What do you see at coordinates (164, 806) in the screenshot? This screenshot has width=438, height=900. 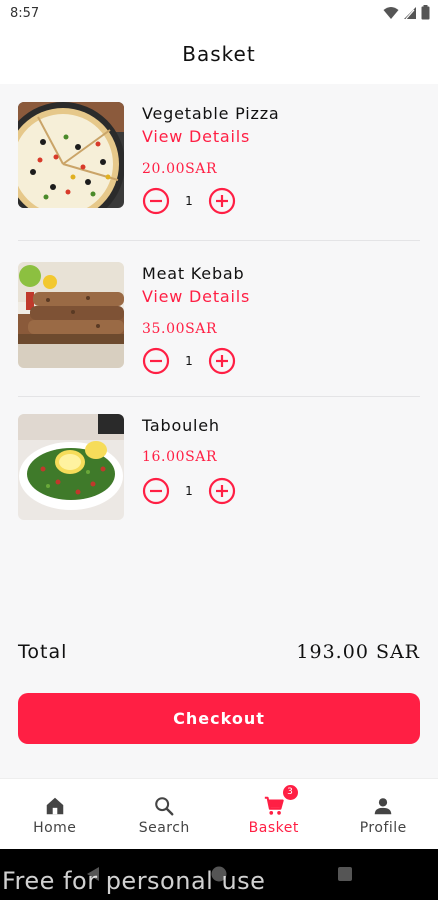 I see `search-icon` at bounding box center [164, 806].